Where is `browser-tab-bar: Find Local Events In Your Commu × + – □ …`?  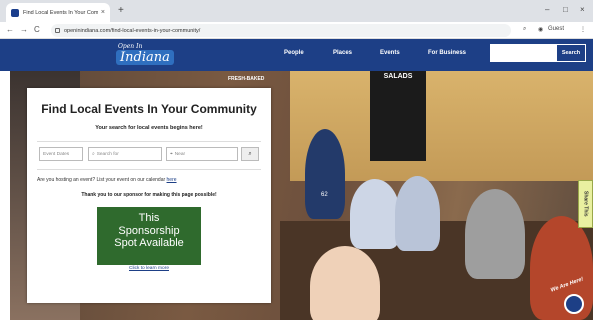 browser-tab-bar: Find Local Events In Your Commu × + – □ … is located at coordinates (296, 11).